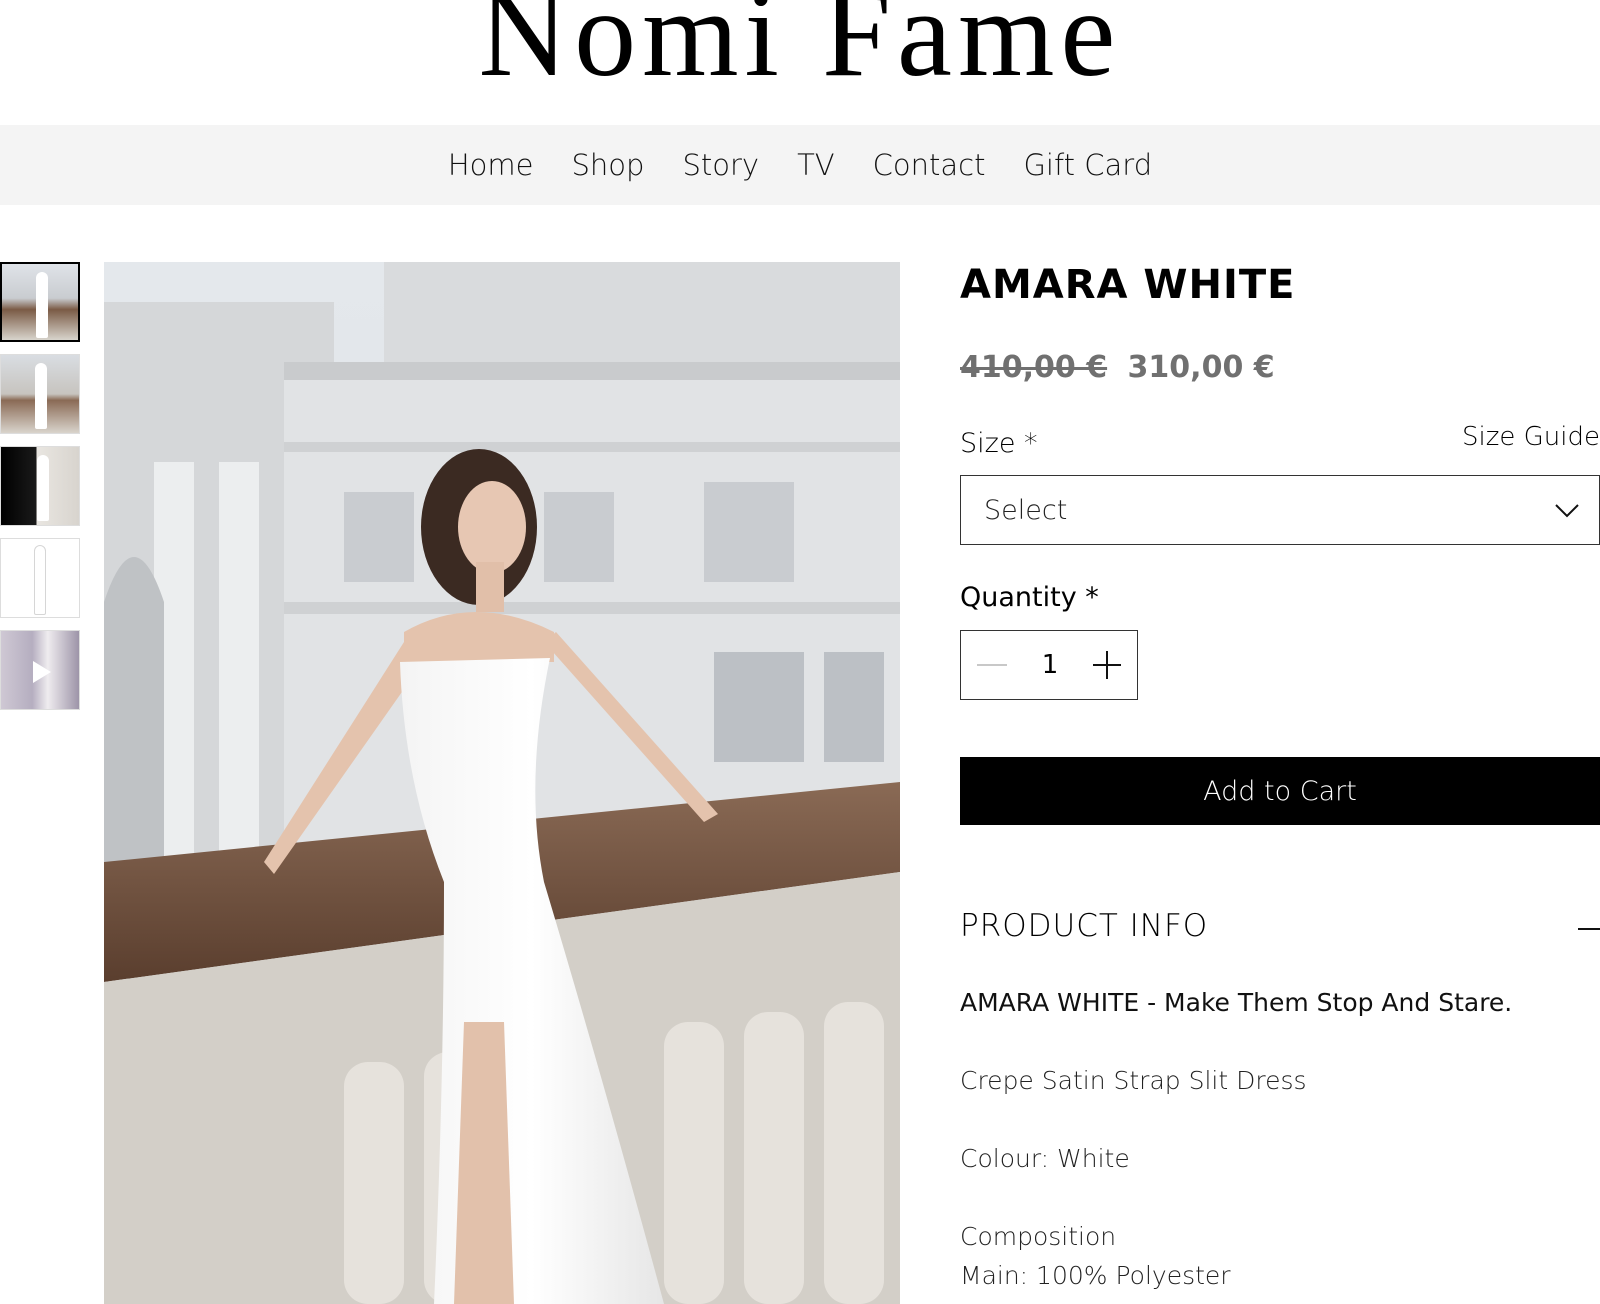 This screenshot has width=1600, height=1304. I want to click on sale-price: 310,00 €, so click(1201, 367).